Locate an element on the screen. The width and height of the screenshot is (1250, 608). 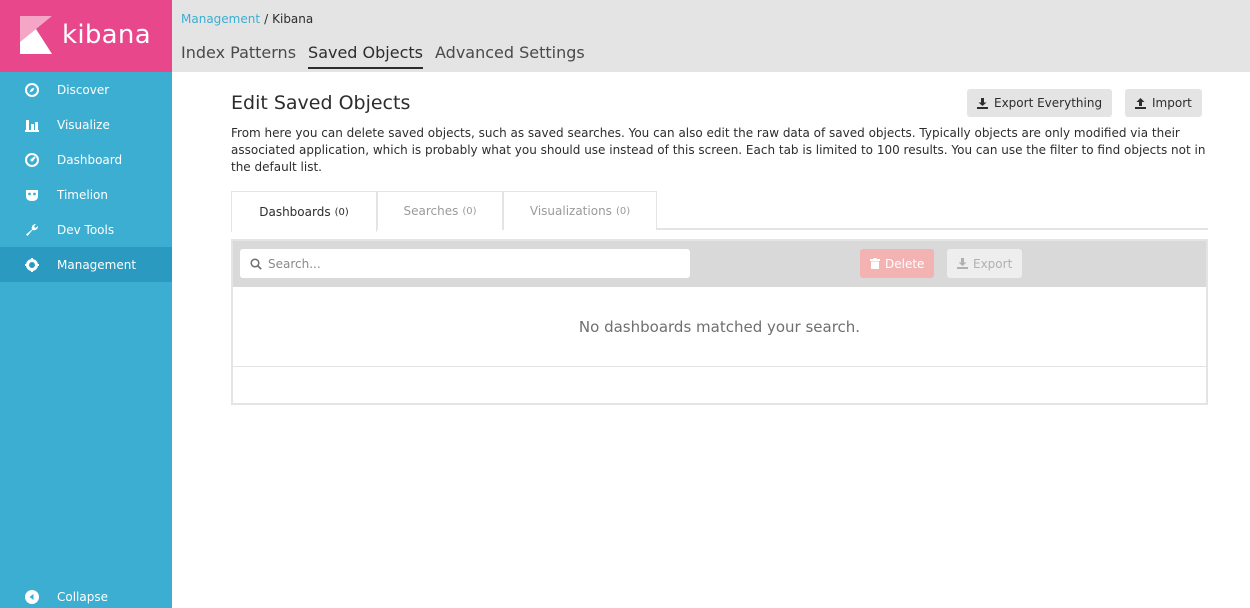
import-button: Import is located at coordinates (1163, 103).